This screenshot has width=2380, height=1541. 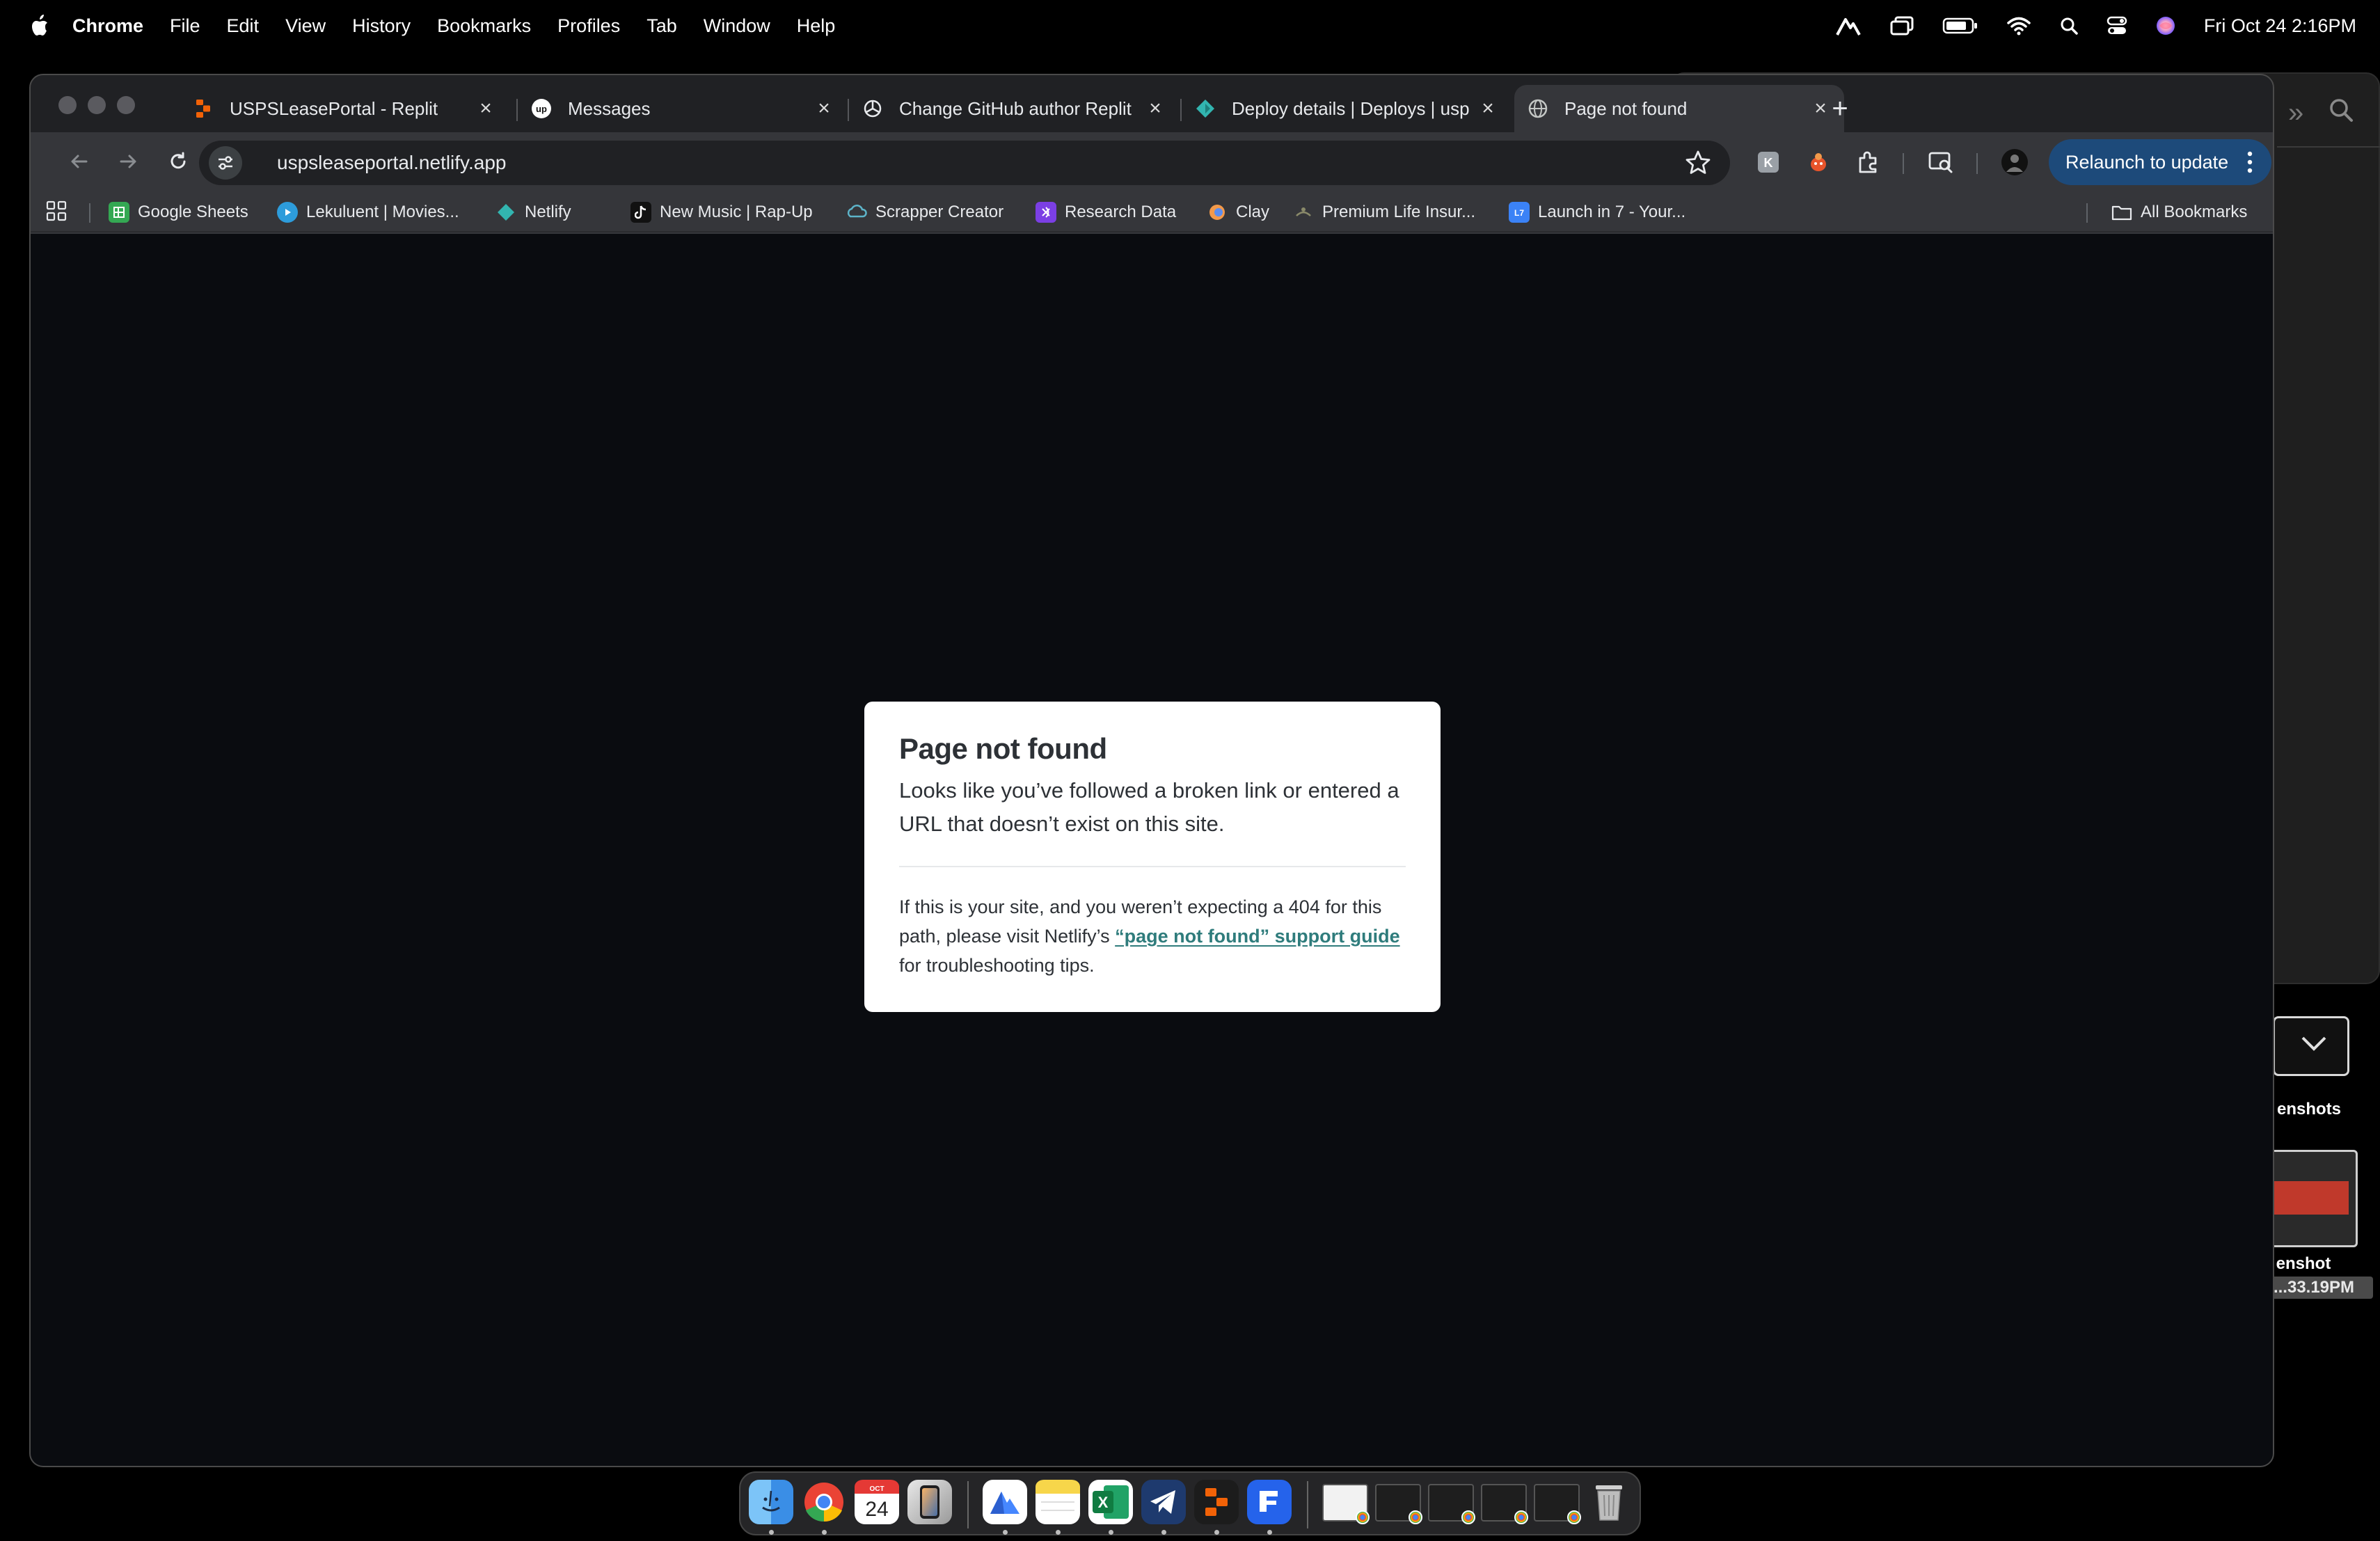 I want to click on globe-icon, so click(x=1538, y=108).